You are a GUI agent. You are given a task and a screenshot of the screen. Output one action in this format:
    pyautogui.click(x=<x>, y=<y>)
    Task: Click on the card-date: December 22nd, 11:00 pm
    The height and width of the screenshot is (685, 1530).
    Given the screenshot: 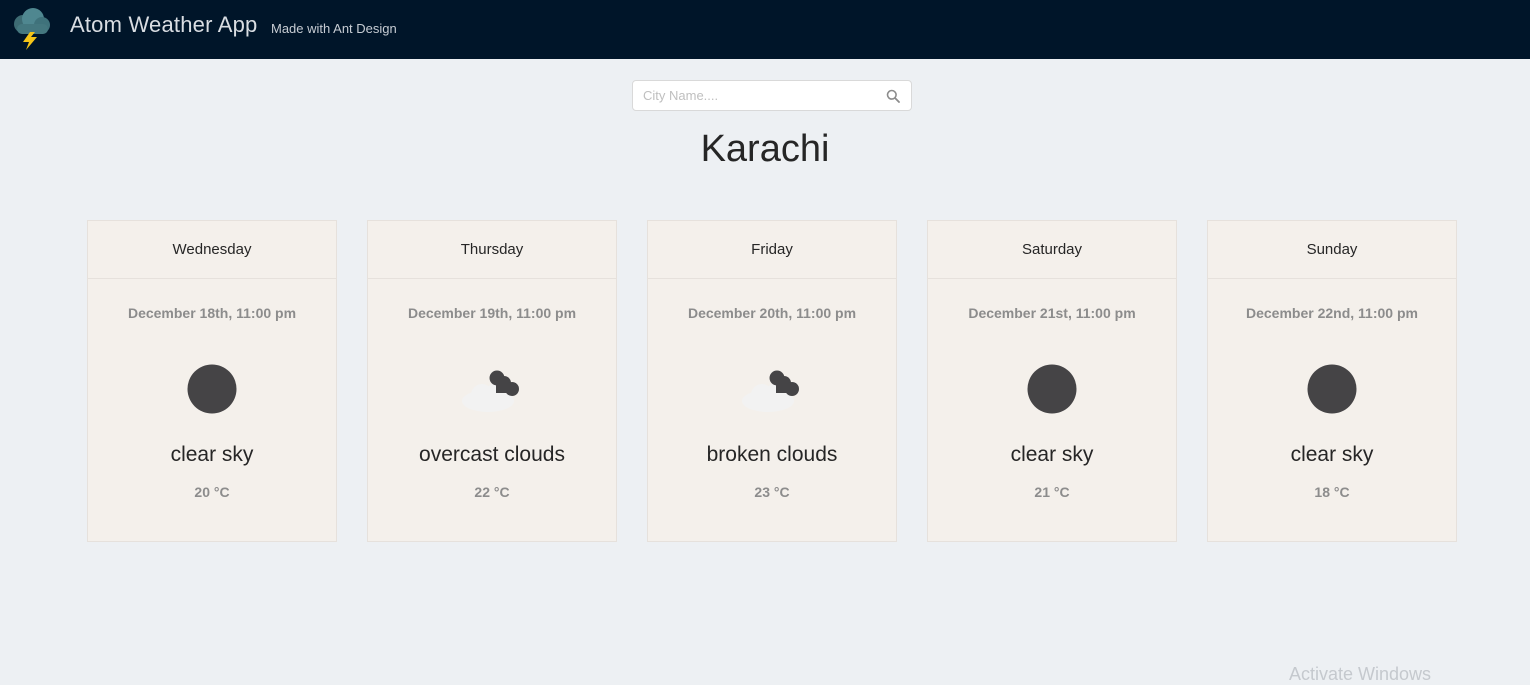 What is the action you would take?
    pyautogui.click(x=1332, y=313)
    